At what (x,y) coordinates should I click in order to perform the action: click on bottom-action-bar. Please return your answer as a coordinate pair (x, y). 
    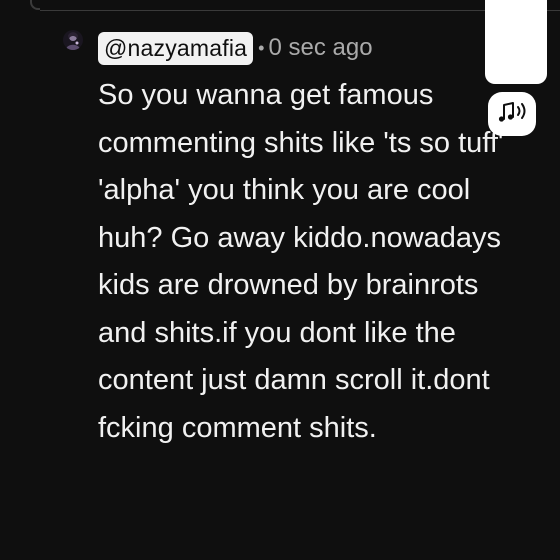
    Looking at the image, I should click on (280, 556).